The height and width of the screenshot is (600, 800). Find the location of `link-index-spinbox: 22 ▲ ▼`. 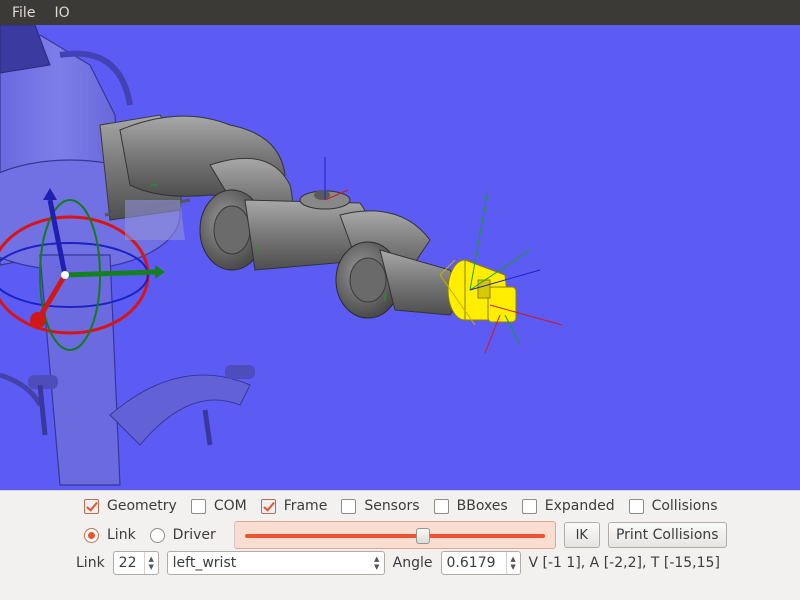

link-index-spinbox: 22 ▲ ▼ is located at coordinates (135, 563).